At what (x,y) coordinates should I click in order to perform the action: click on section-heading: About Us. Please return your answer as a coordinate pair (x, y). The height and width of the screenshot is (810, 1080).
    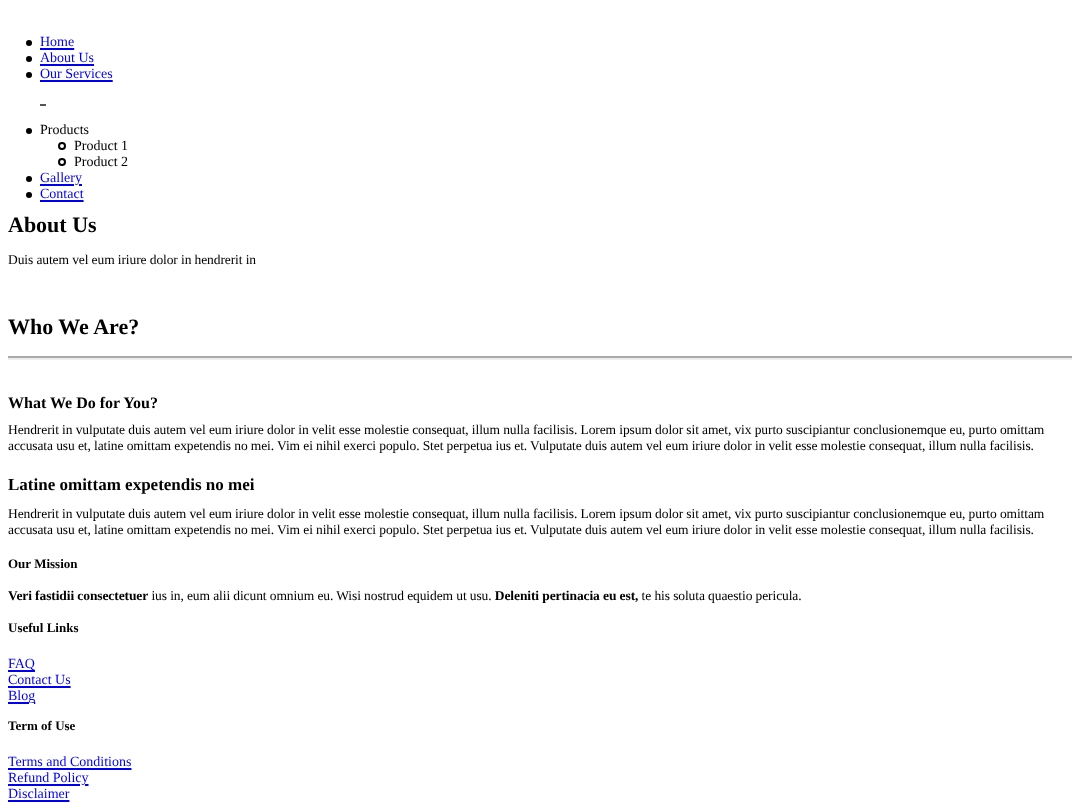
    Looking at the image, I should click on (53, 227).